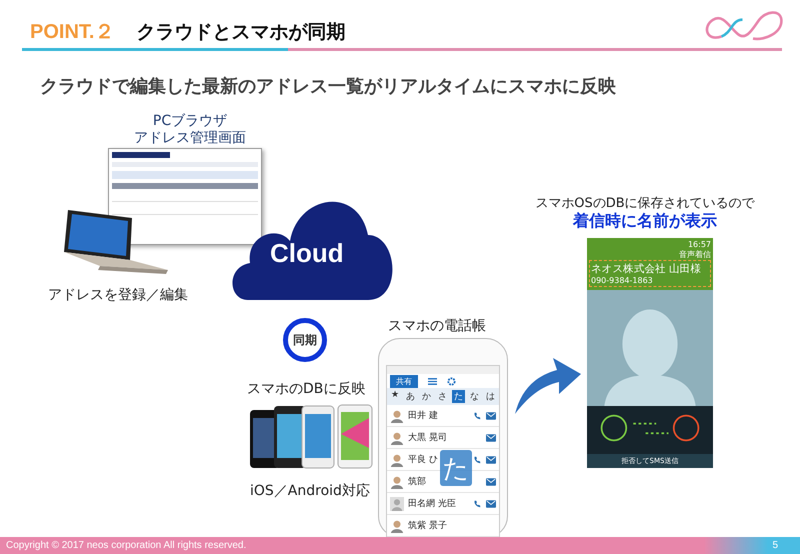 Image resolution: width=800 pixels, height=554 pixels. What do you see at coordinates (646, 269) in the screenshot?
I see `caller-name: ネオス株式会社 山田様` at bounding box center [646, 269].